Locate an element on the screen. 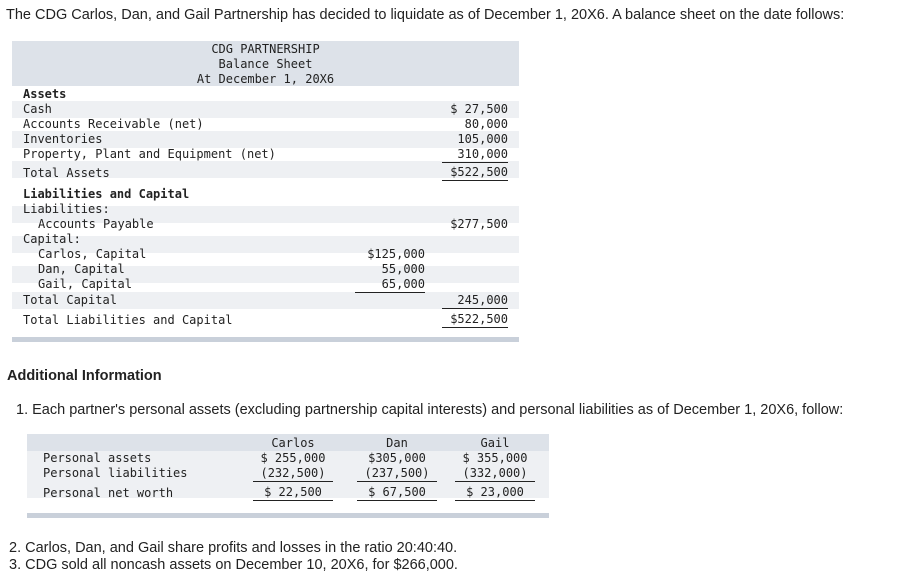 This screenshot has width=921, height=580. ppe-amount: 310,000 is located at coordinates (475, 155).